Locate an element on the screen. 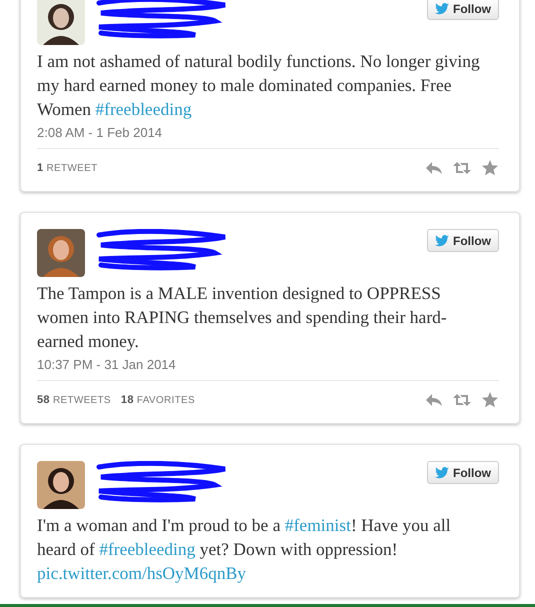 The height and width of the screenshot is (607, 535). timestamp: 10:37 PM - 31 Jan 2014 is located at coordinates (268, 364).